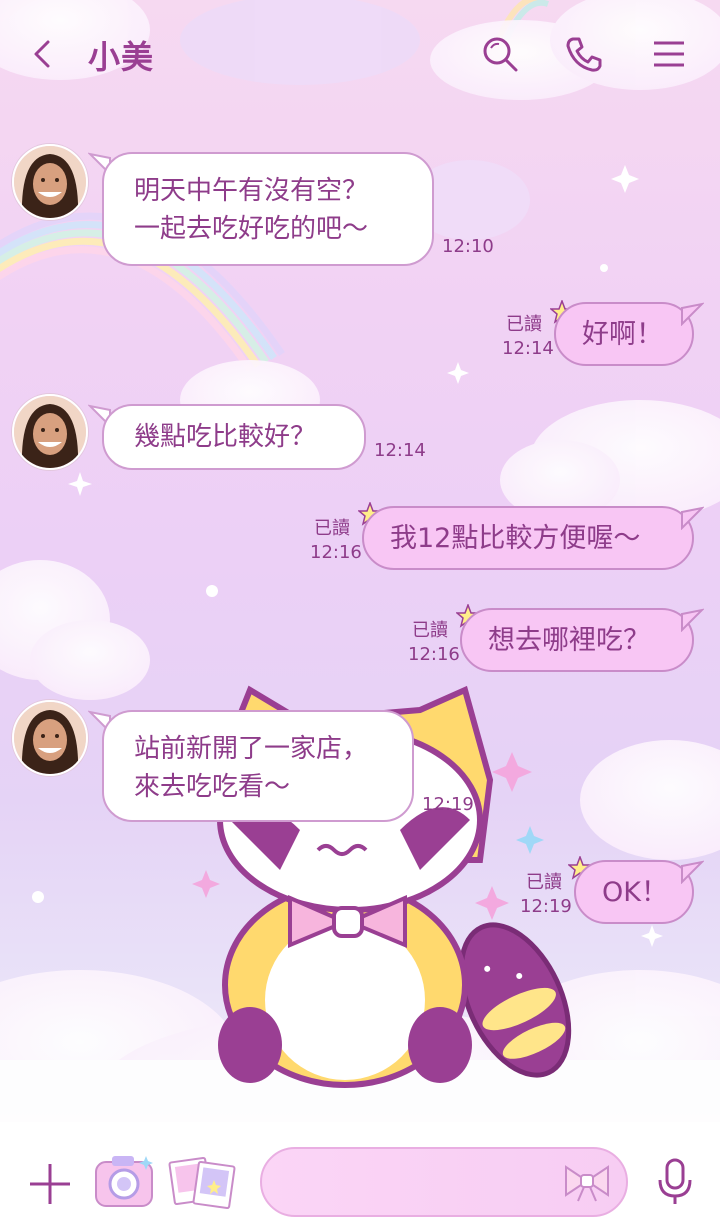 This screenshot has height=1232, width=720. I want to click on message-bubble: 幾點吃比較好？, so click(234, 437).